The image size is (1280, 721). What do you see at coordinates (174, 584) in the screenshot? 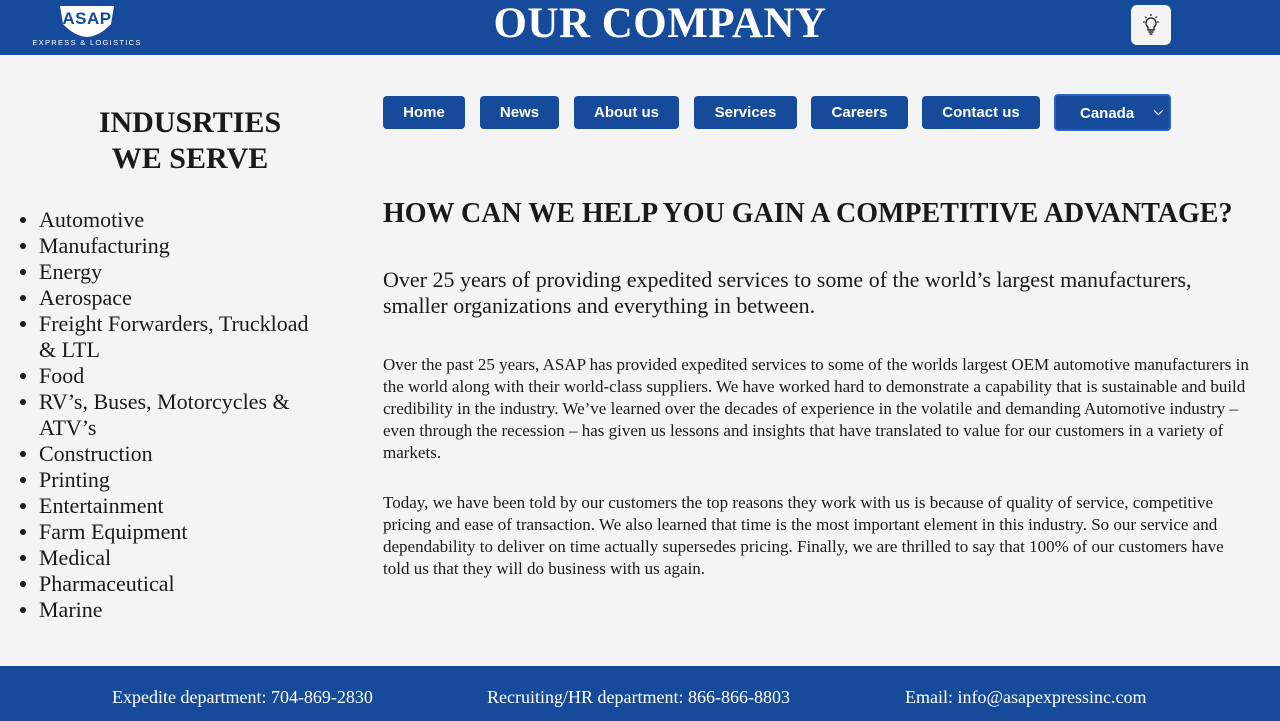
I see `list-item: Pharmaceutical` at bounding box center [174, 584].